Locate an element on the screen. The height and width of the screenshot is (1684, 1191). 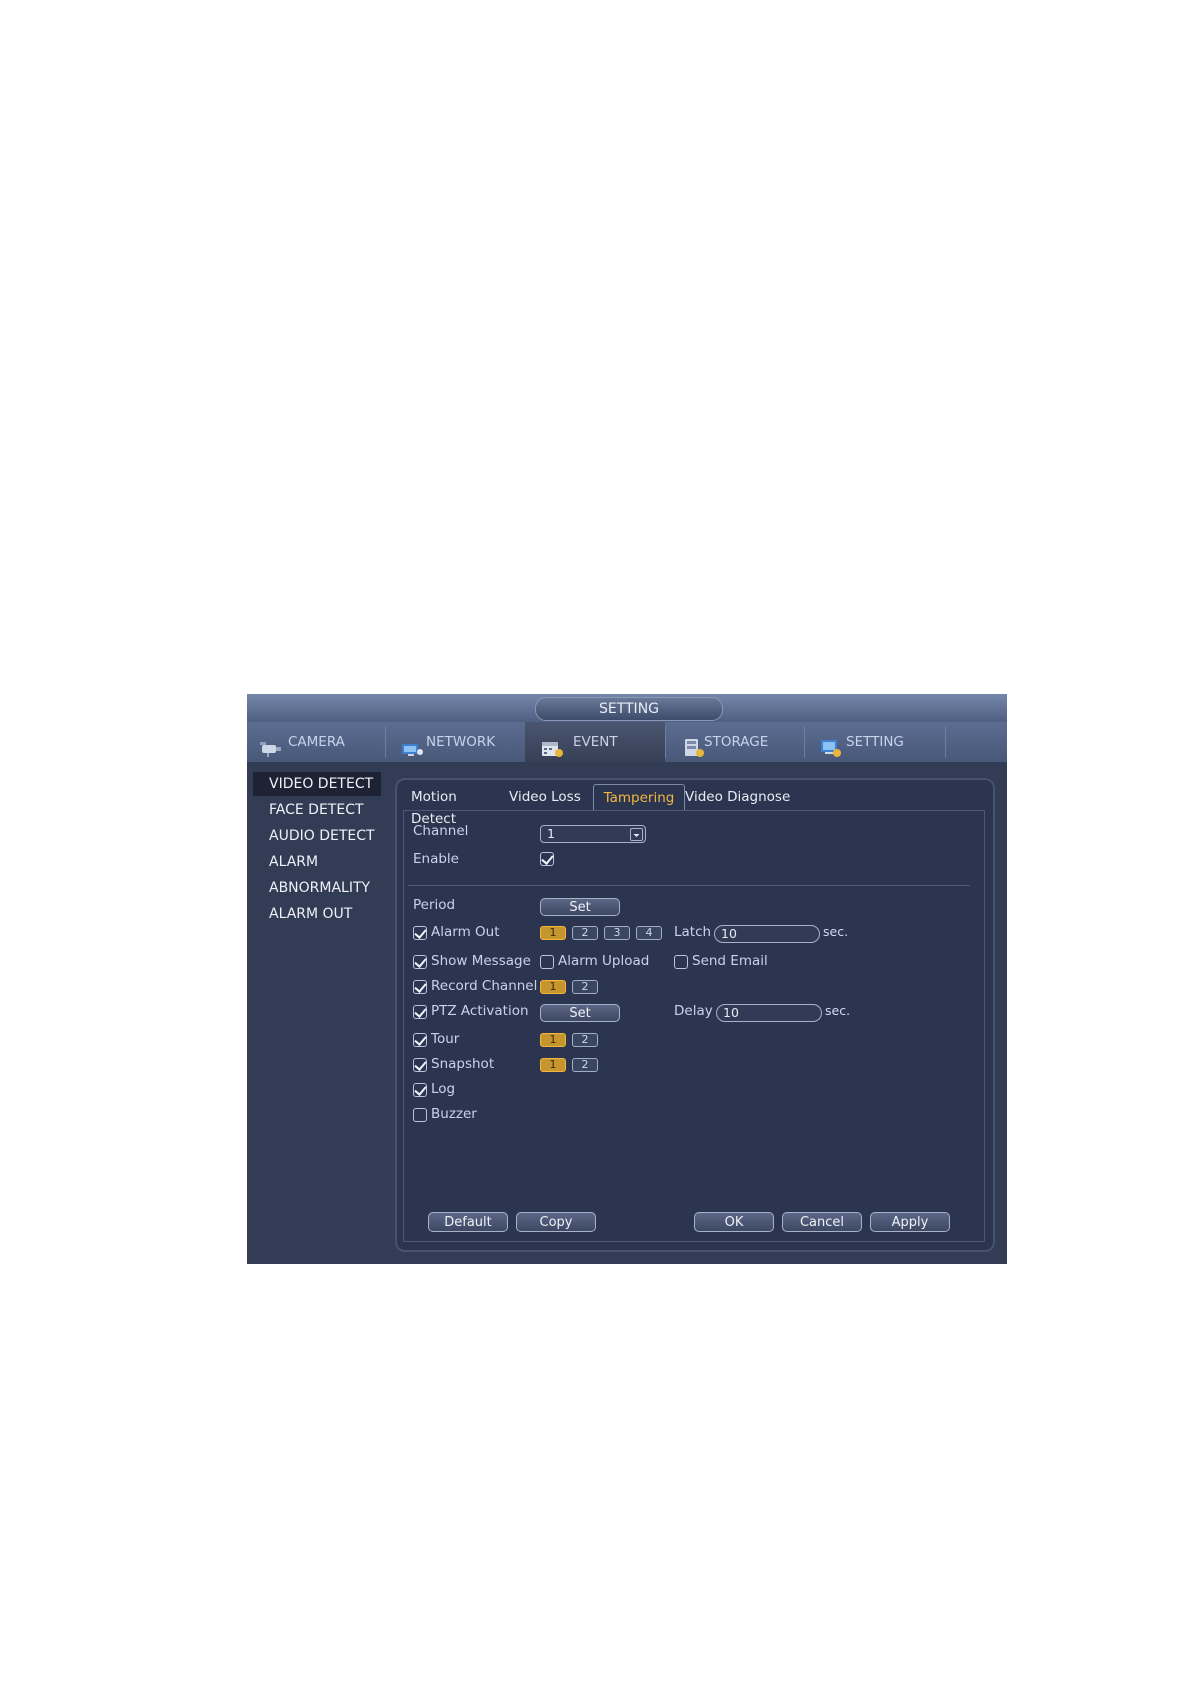
tab-tampering: Tampering is located at coordinates (639, 797).